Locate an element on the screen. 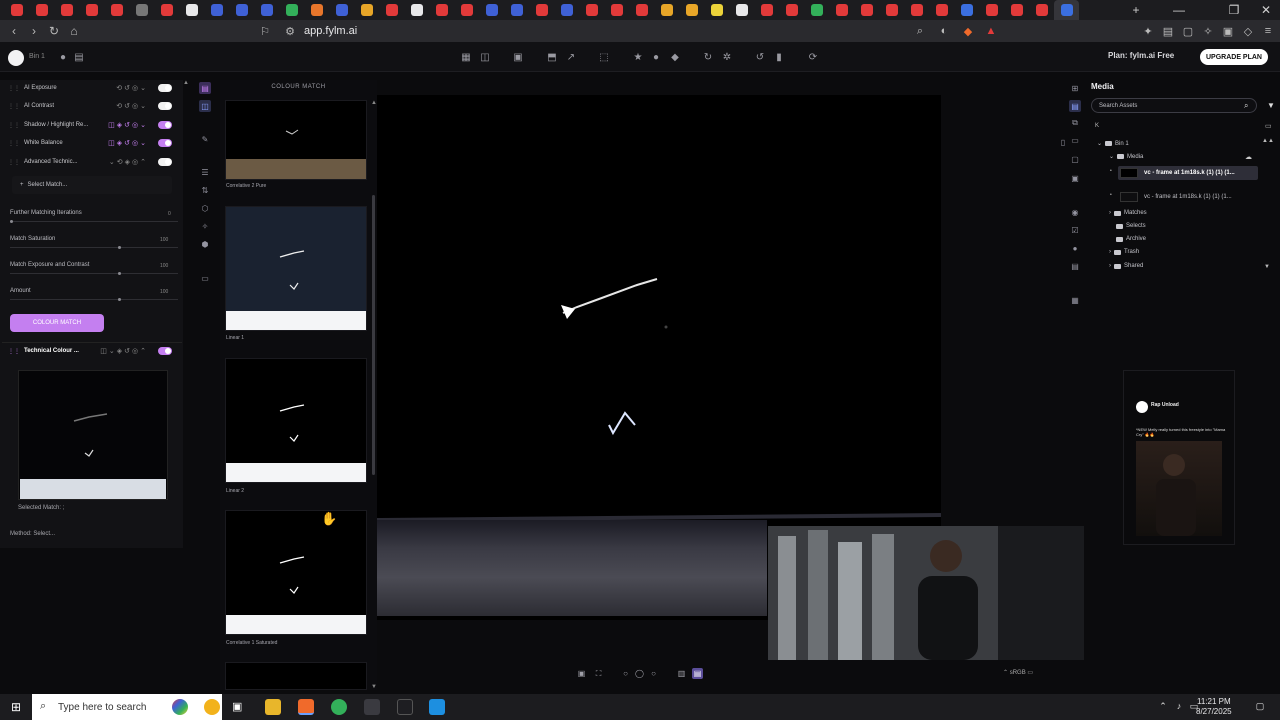 The width and height of the screenshot is (1280, 720). gallery-icon: ▣ is located at coordinates (518, 57).